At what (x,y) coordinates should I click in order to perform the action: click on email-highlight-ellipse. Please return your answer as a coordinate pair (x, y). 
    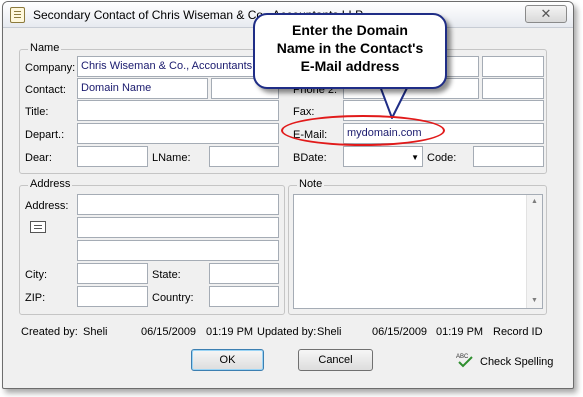
    Looking at the image, I should click on (363, 130).